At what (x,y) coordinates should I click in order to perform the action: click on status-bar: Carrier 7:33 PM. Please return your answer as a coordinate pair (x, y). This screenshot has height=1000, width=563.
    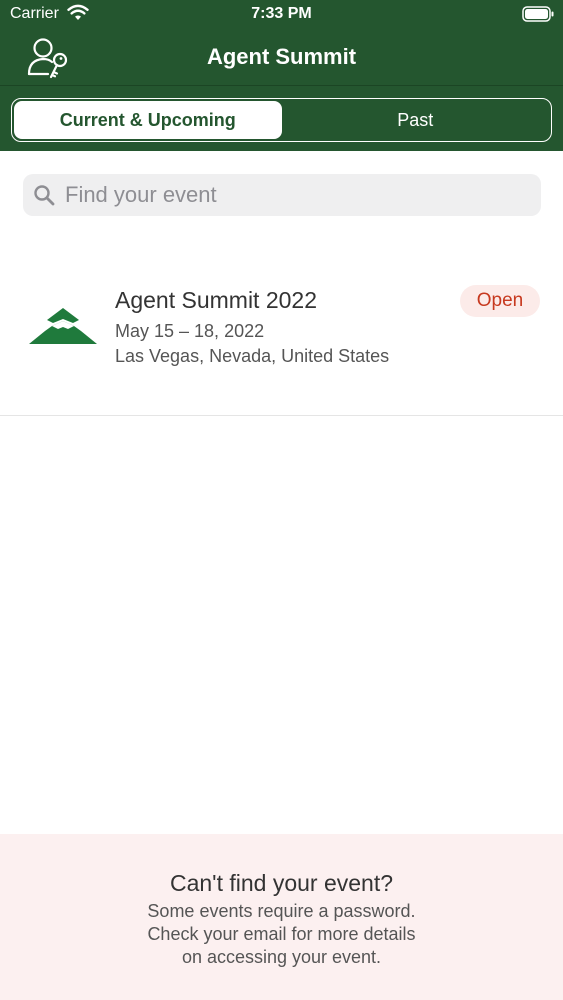
    Looking at the image, I should click on (281, 15).